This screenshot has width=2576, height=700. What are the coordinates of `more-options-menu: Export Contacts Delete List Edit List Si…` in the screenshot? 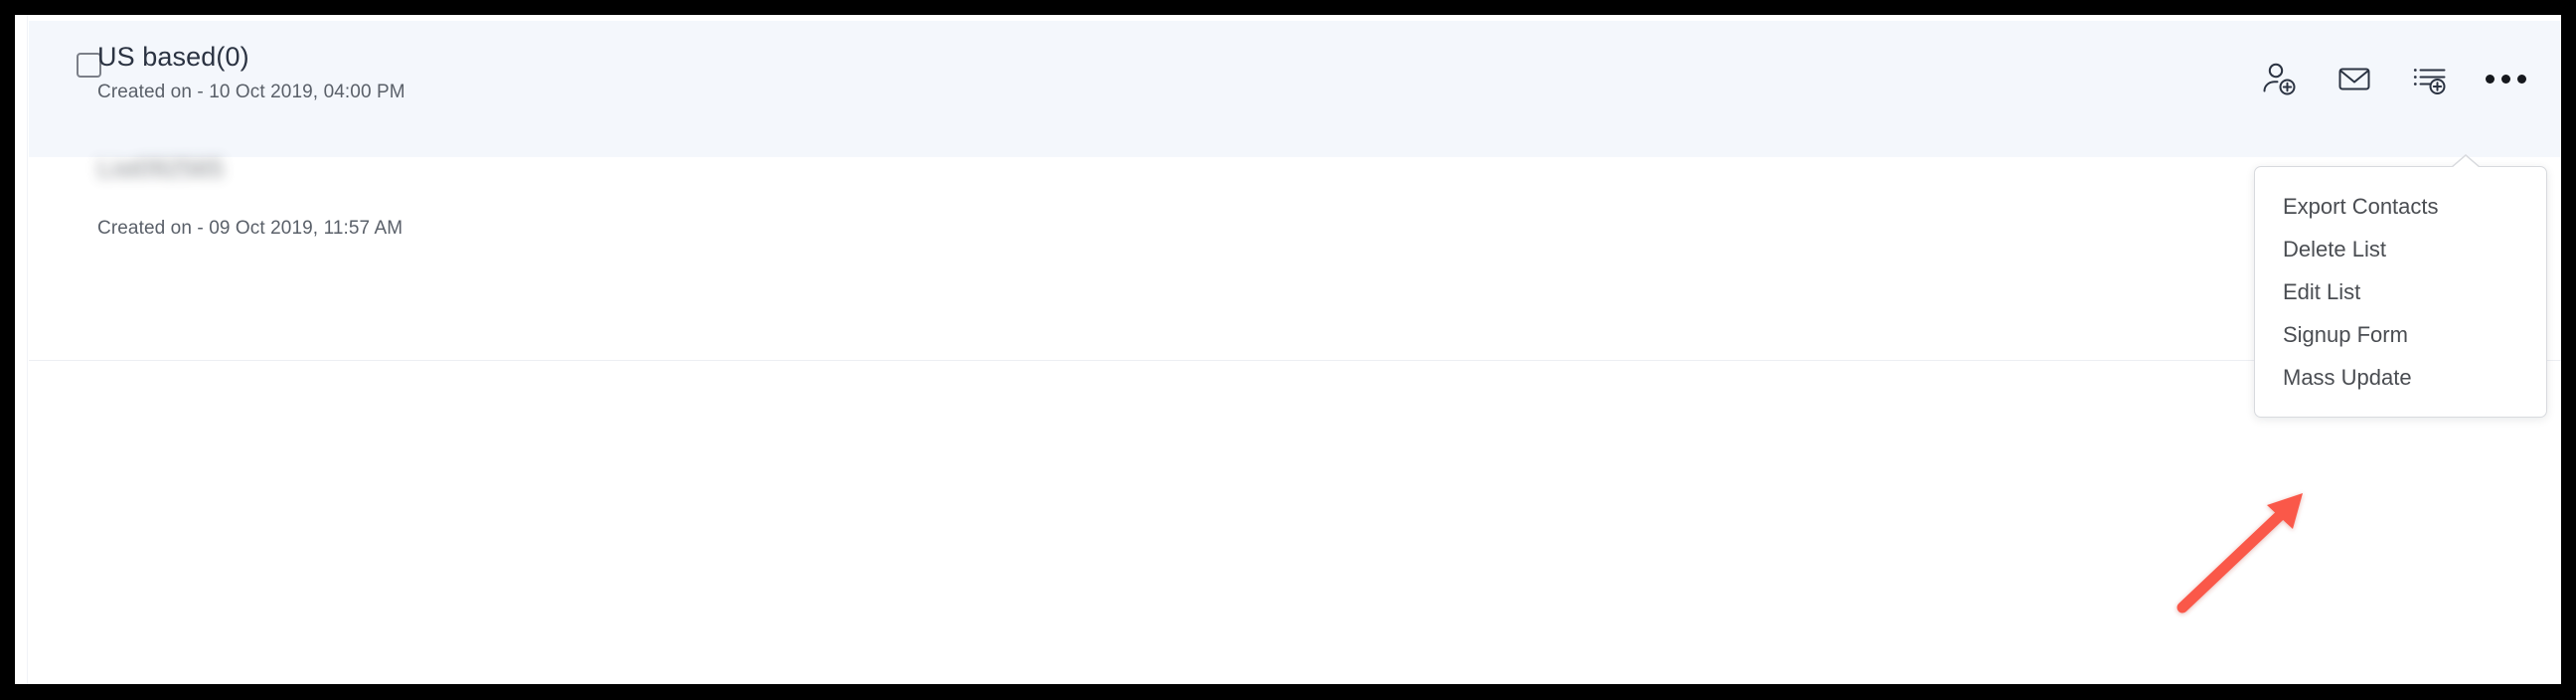 It's located at (2400, 286).